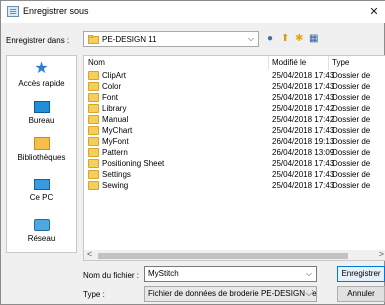 This screenshot has width=385, height=305. Describe the element at coordinates (112, 86) in the screenshot. I see `file-name: Color` at that location.